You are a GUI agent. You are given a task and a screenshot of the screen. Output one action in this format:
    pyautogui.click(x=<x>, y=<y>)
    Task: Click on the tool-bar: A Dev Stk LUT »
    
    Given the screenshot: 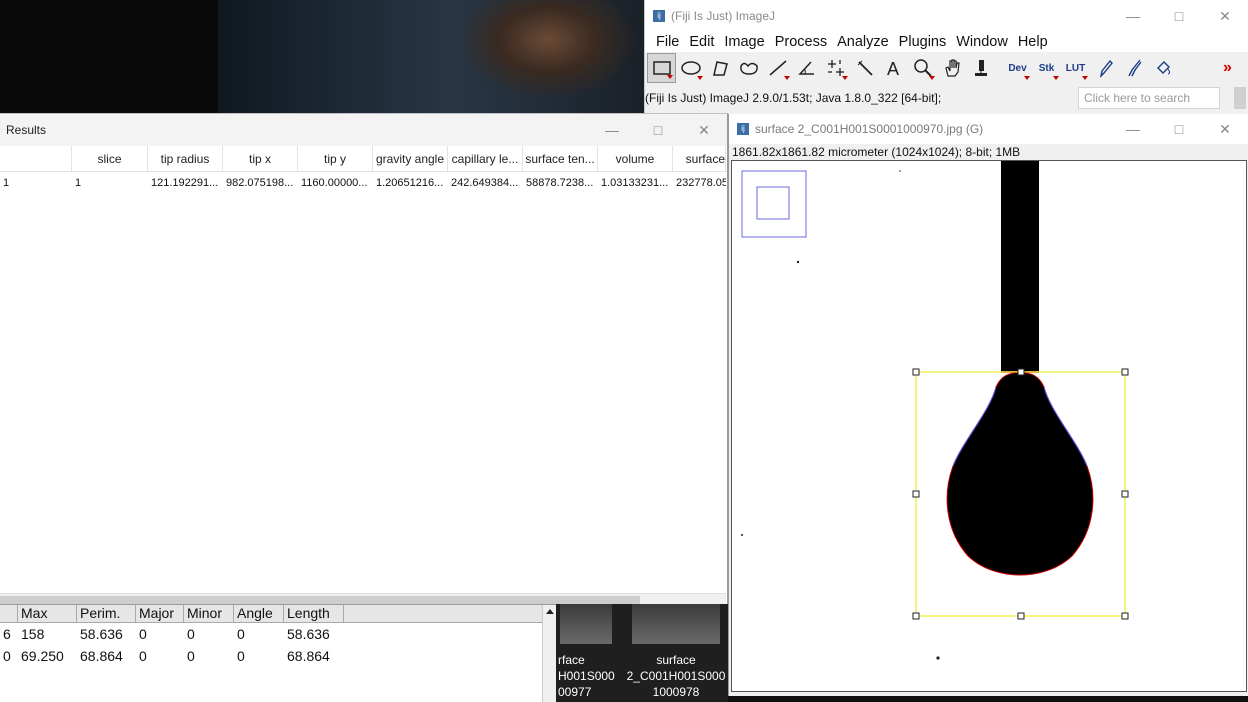 What is the action you would take?
    pyautogui.click(x=946, y=68)
    